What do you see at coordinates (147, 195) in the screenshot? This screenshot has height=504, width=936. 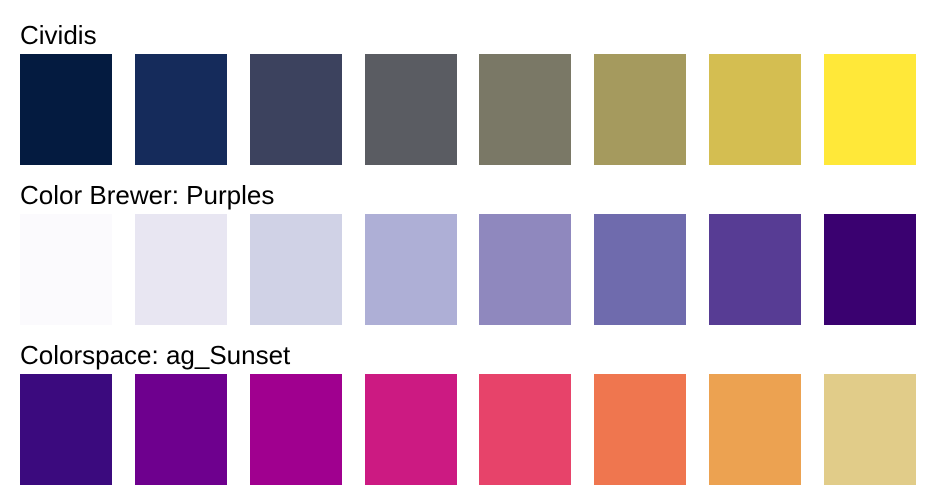 I see `palette-title: Color Brewer: Purples` at bounding box center [147, 195].